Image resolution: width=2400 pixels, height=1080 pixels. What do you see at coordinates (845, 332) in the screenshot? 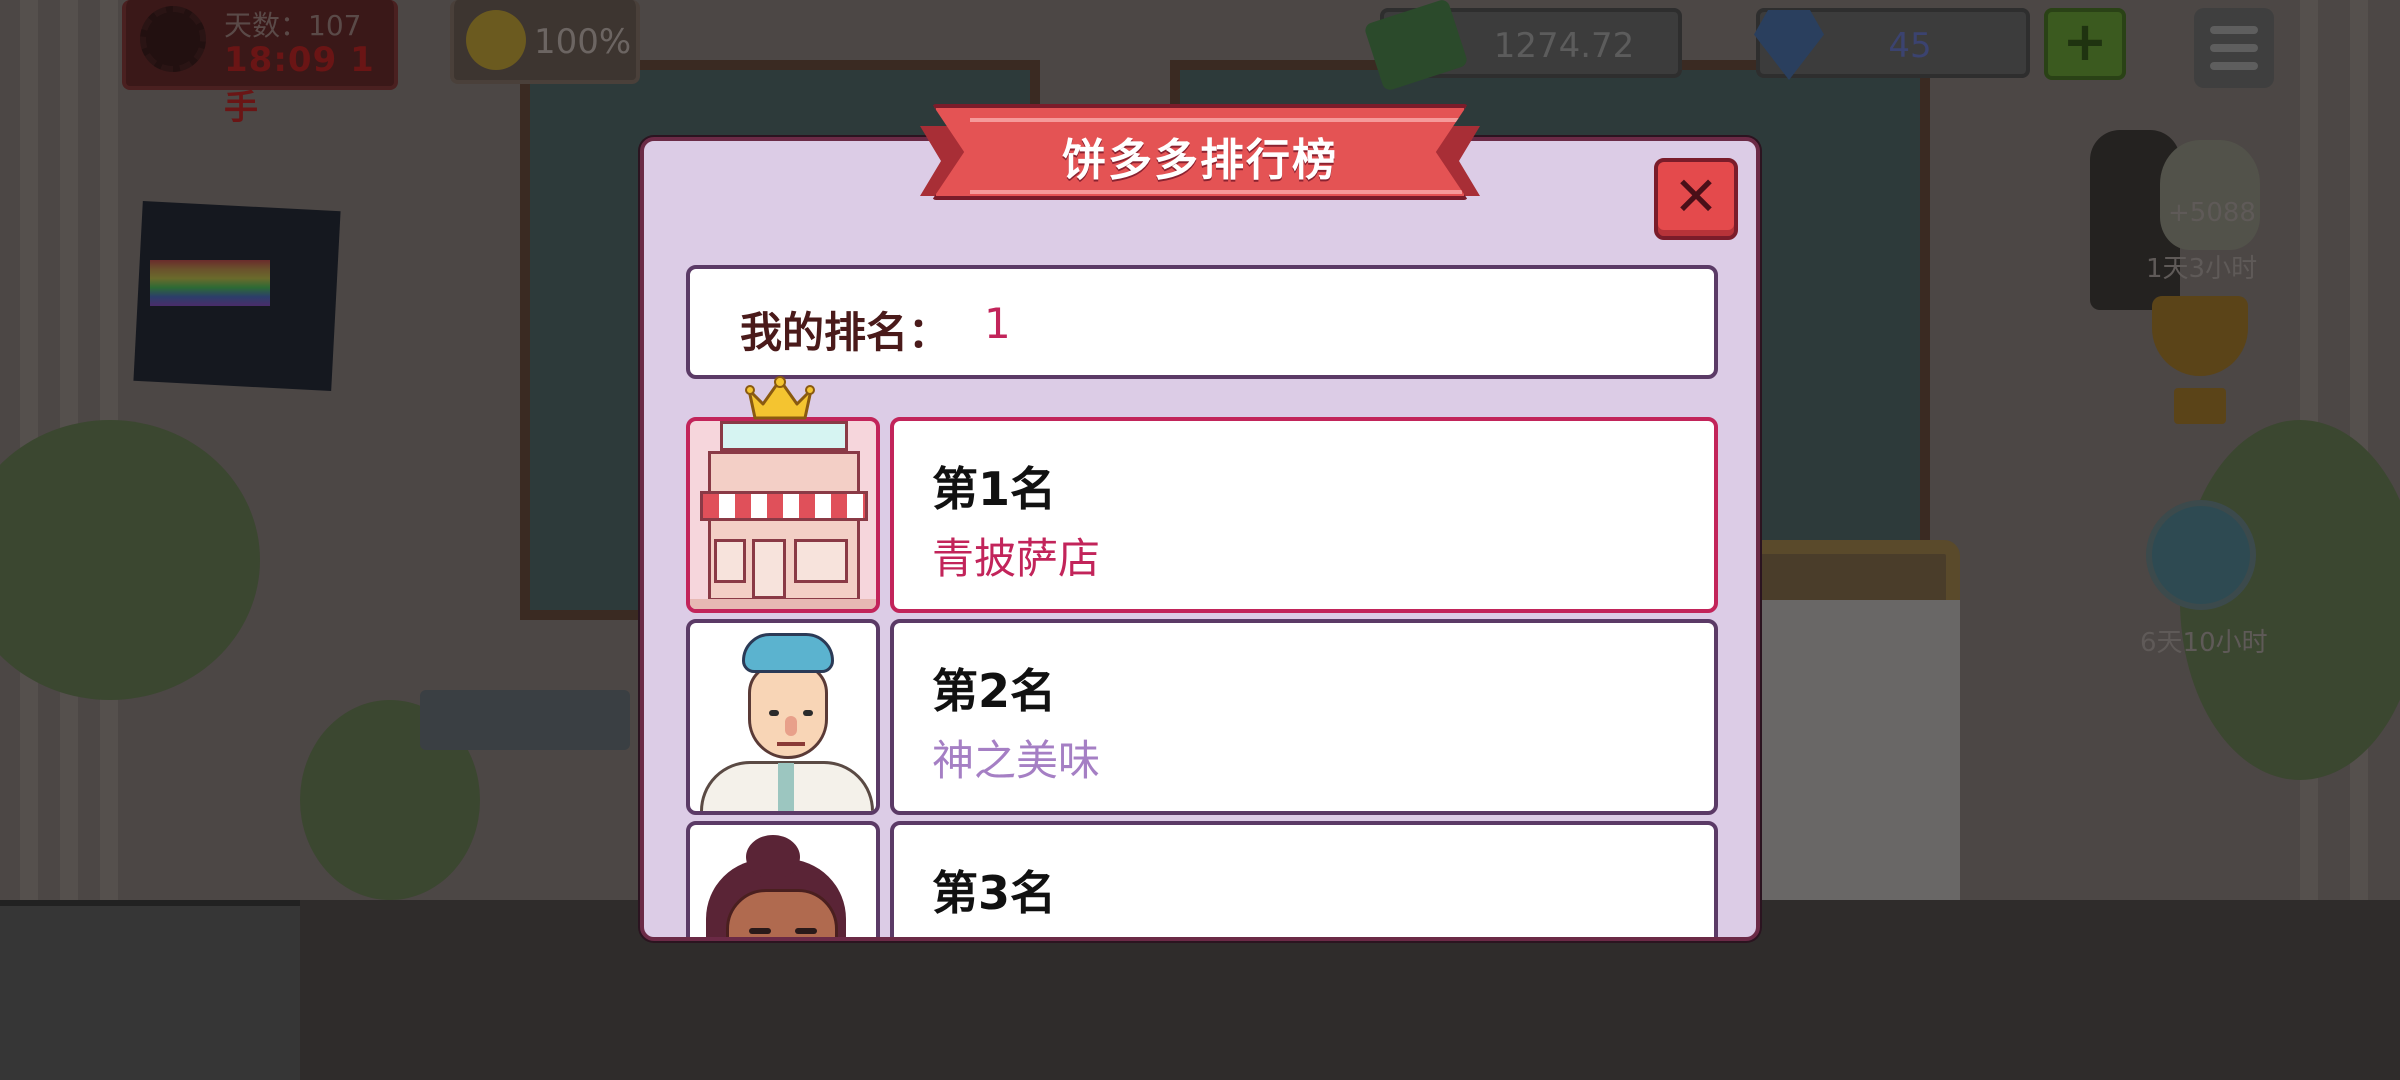
I see `my-rank-label: 我的排名：` at bounding box center [845, 332].